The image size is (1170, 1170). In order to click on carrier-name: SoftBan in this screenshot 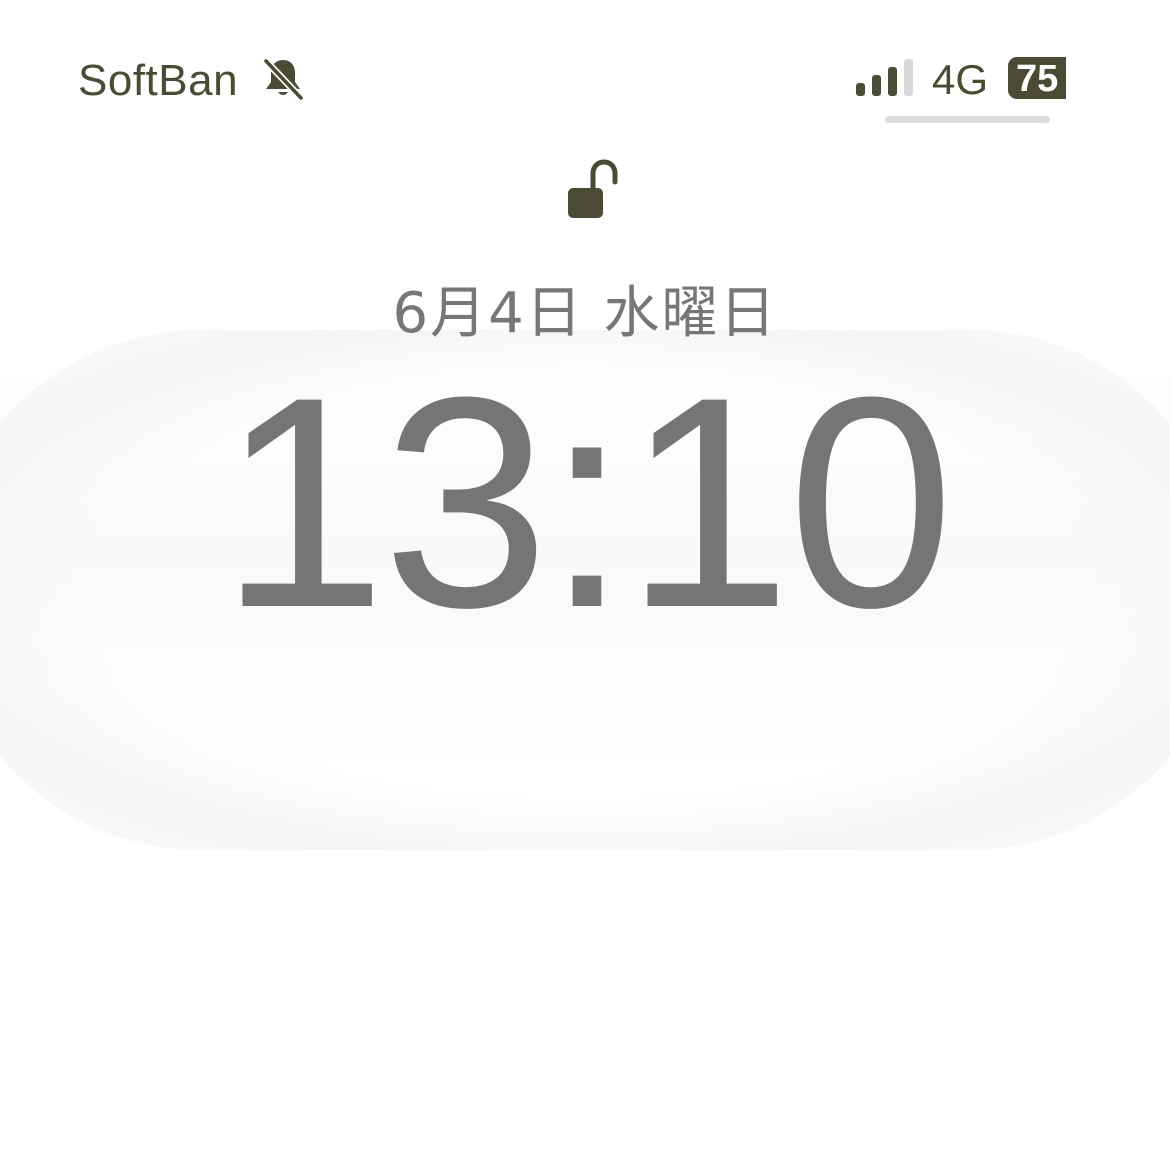, I will do `click(158, 80)`.